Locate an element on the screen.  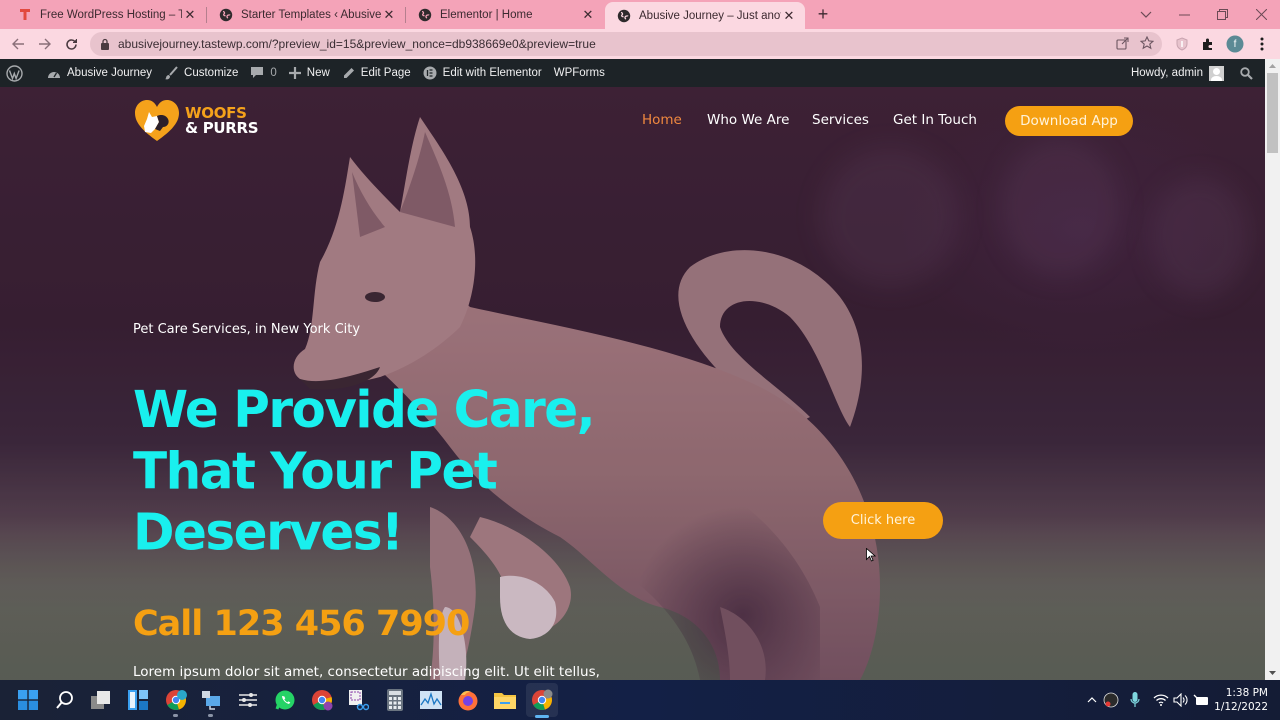
nav-home: Home is located at coordinates (662, 120).